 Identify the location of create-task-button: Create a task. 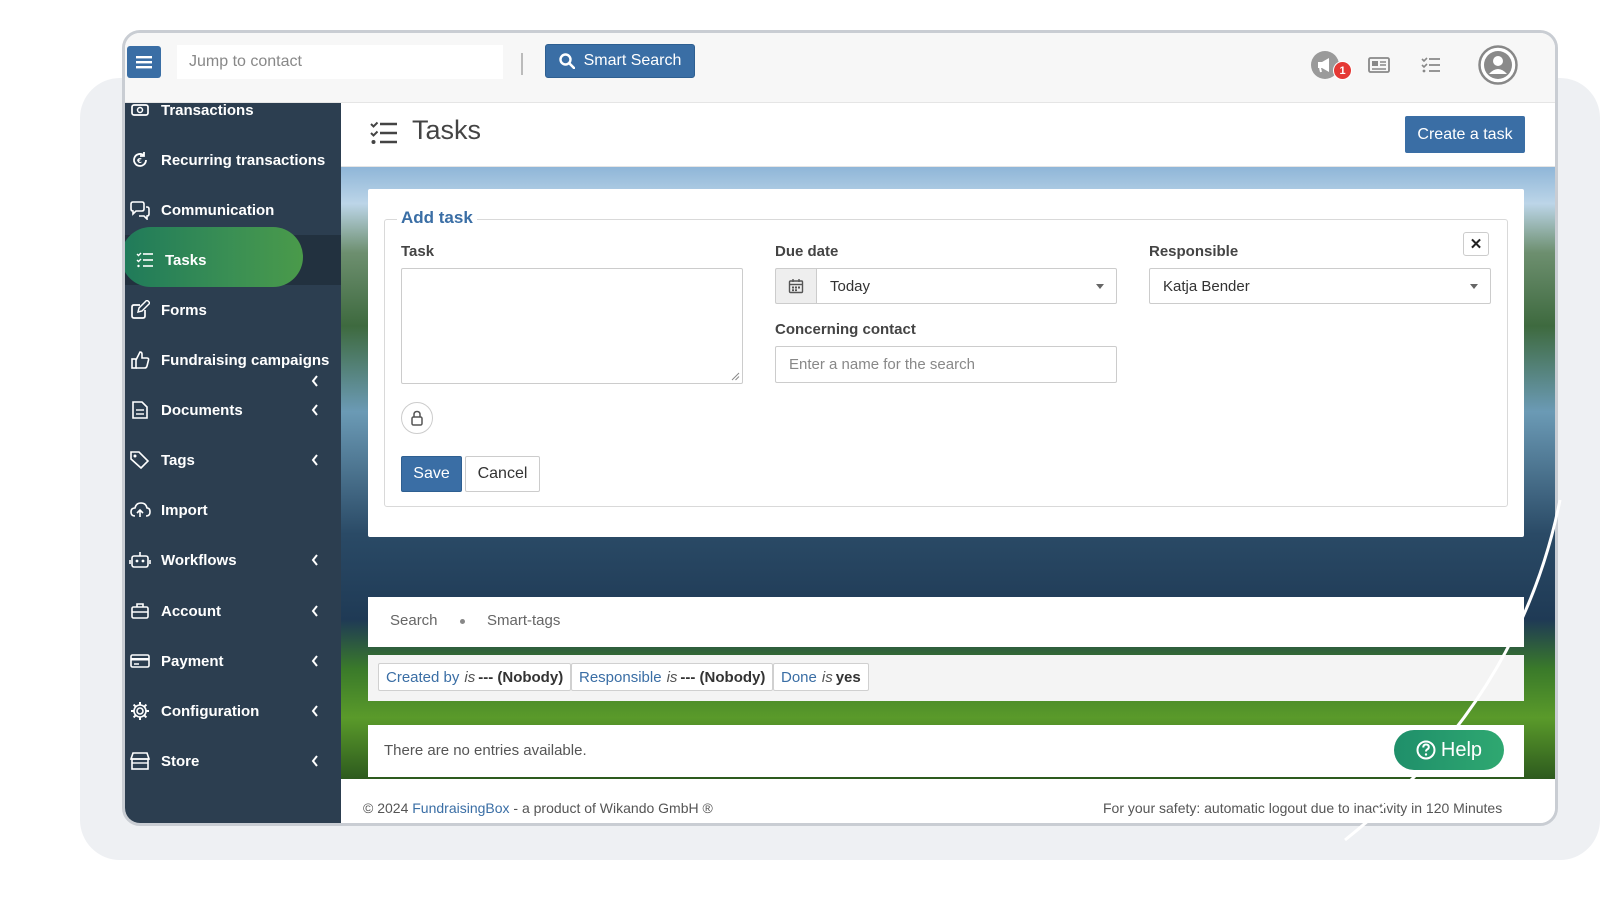
(1465, 134).